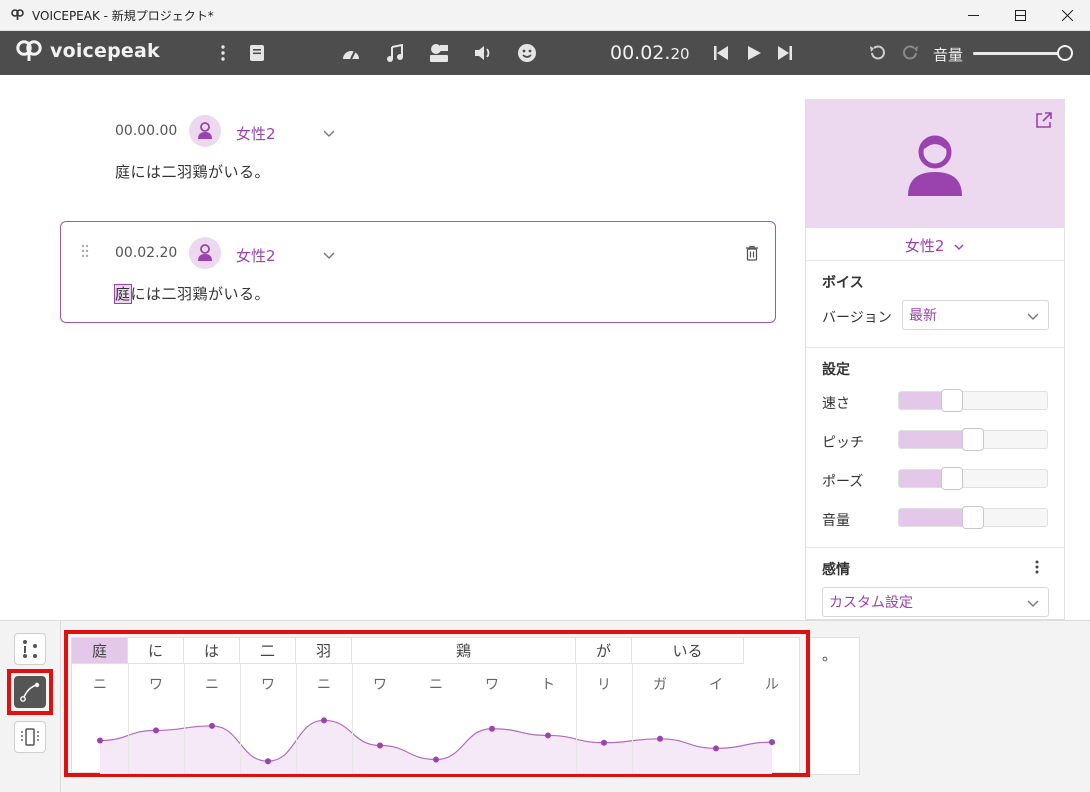  I want to click on pitch-area, so click(436, 747).